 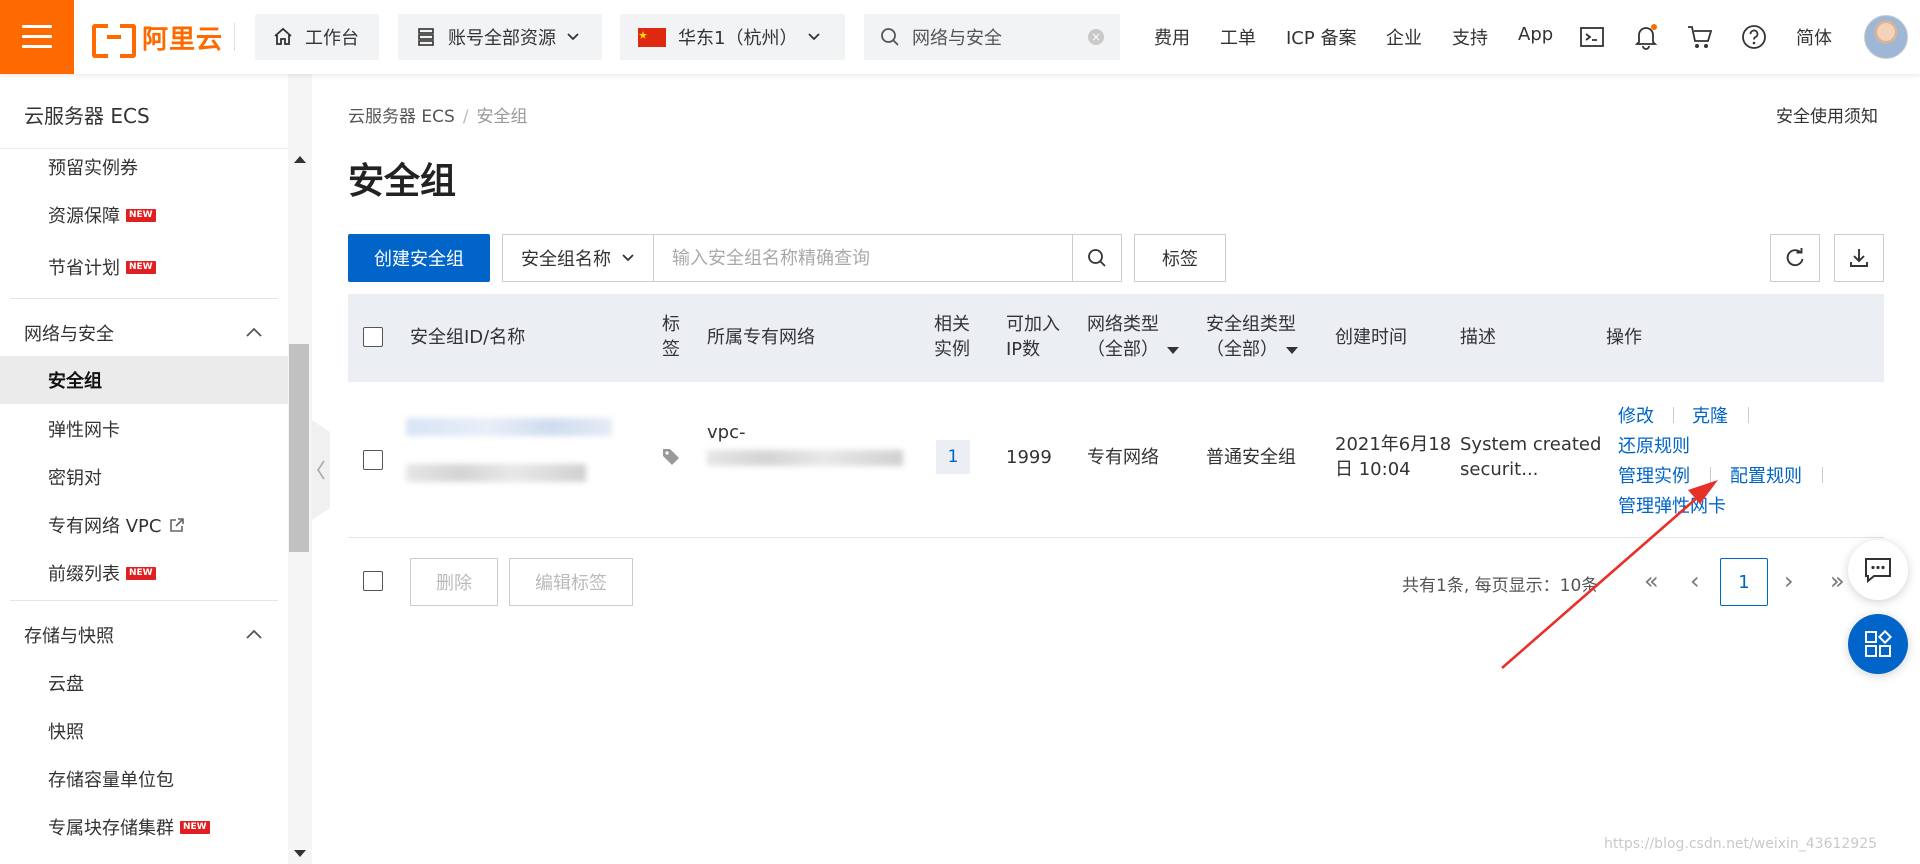 What do you see at coordinates (1592, 37) in the screenshot?
I see `terminal-icon` at bounding box center [1592, 37].